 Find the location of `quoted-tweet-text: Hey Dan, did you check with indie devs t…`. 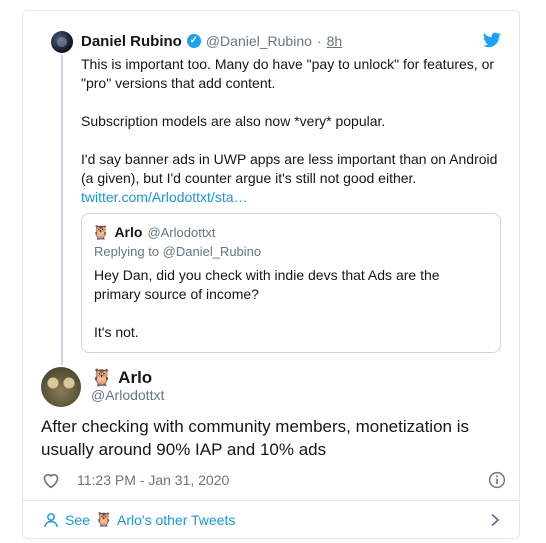

quoted-tweet-text: Hey Dan, did you check with indie devs t… is located at coordinates (291, 313).